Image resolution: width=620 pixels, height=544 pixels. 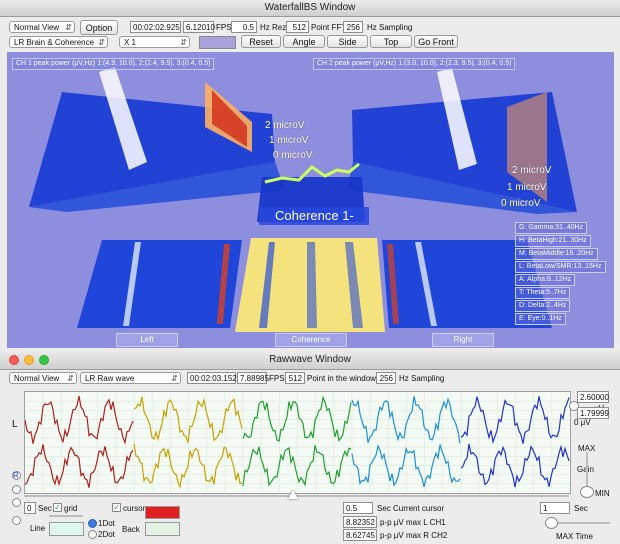 I want to click on waterfall-titlebar: WaterfallBS Window, so click(x=310, y=8).